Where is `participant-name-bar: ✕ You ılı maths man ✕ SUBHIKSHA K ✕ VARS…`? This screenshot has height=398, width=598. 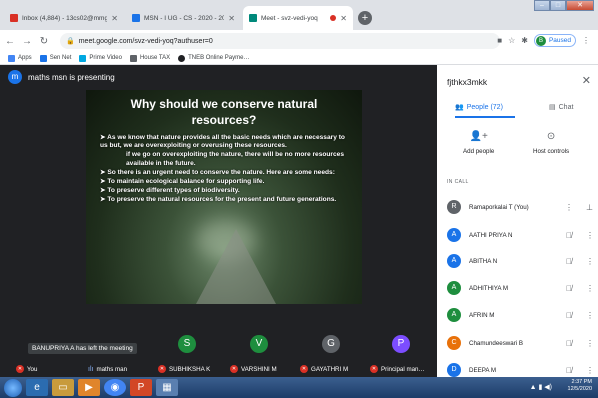 participant-name-bar: ✕ You ılı maths man ✕ SUBHIKSHA K ✕ VARS… is located at coordinates (218, 369).